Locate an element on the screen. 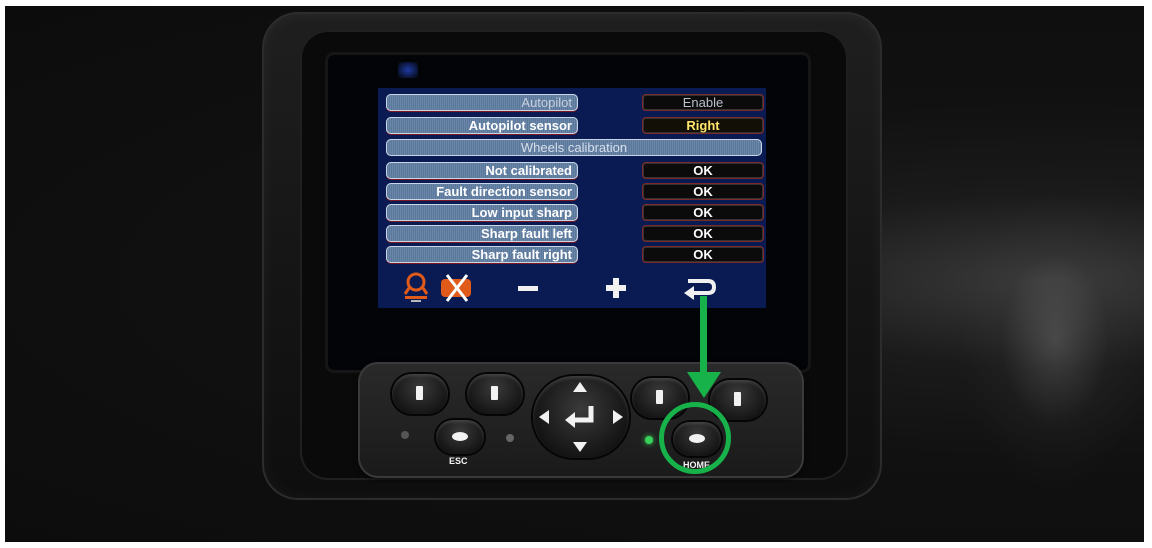 Image resolution: width=1152 pixels, height=548 pixels. esc-button is located at coordinates (460, 437).